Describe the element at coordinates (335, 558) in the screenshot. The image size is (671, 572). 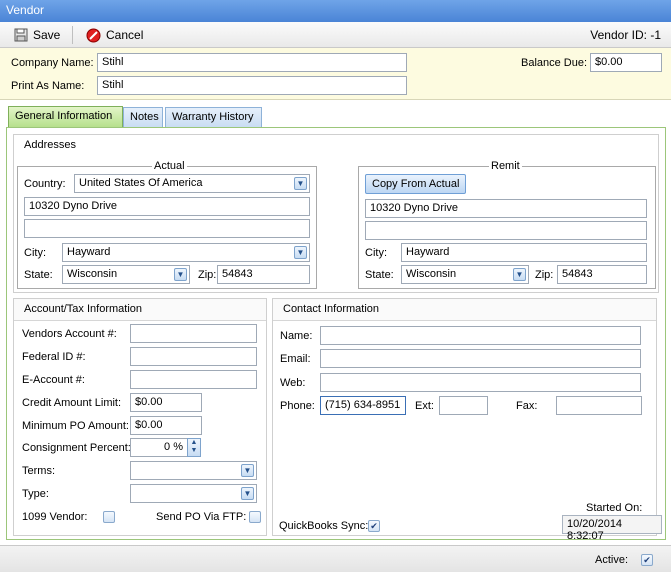
I see `footer-bar: Active: ✔` at that location.